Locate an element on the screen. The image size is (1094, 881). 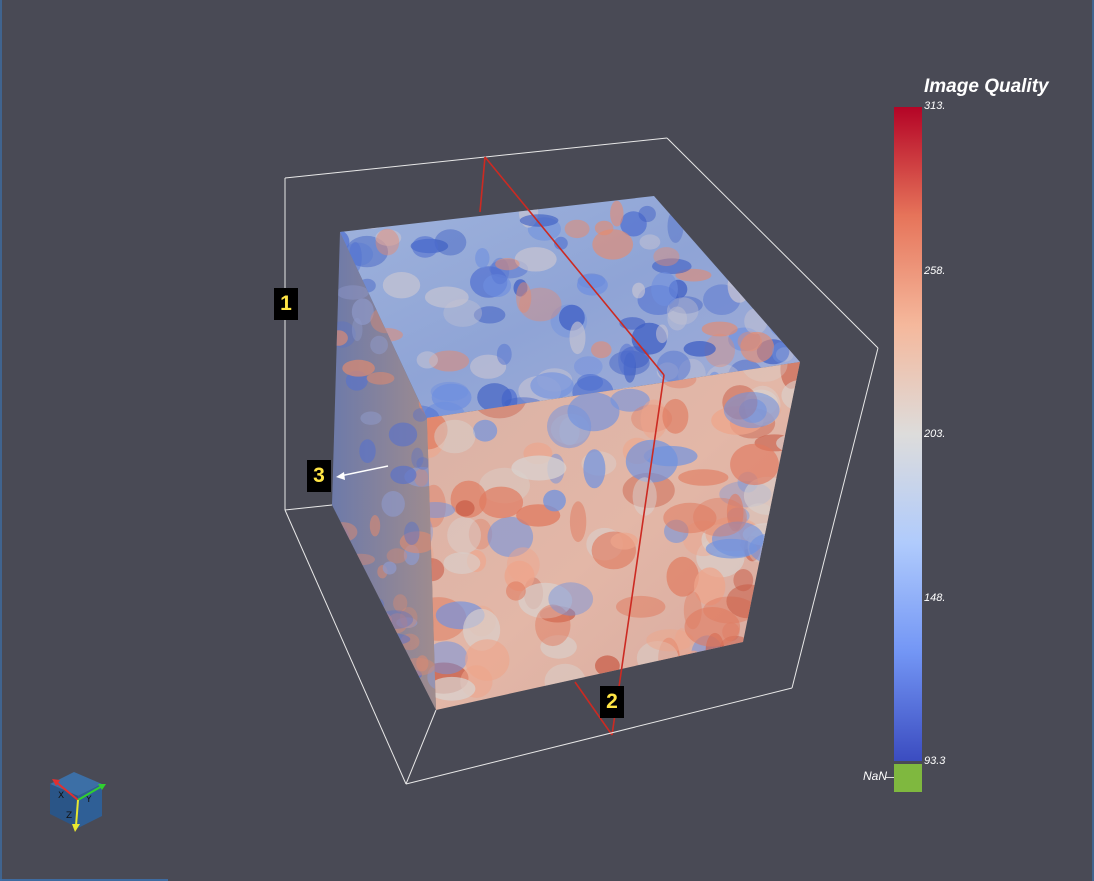
svg-text: X is located at coordinates (61, 796).